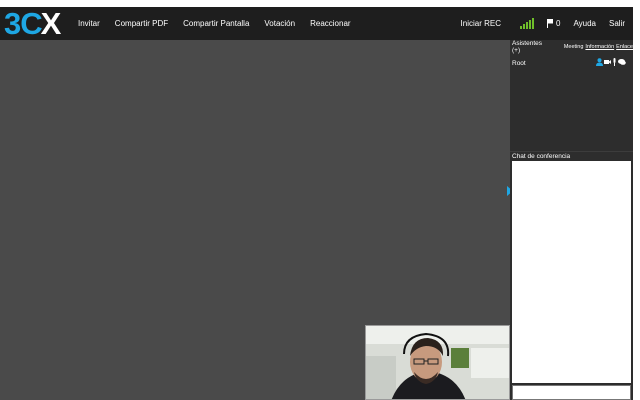 The width and height of the screenshot is (640, 400). I want to click on vote-button: Votación, so click(279, 23).